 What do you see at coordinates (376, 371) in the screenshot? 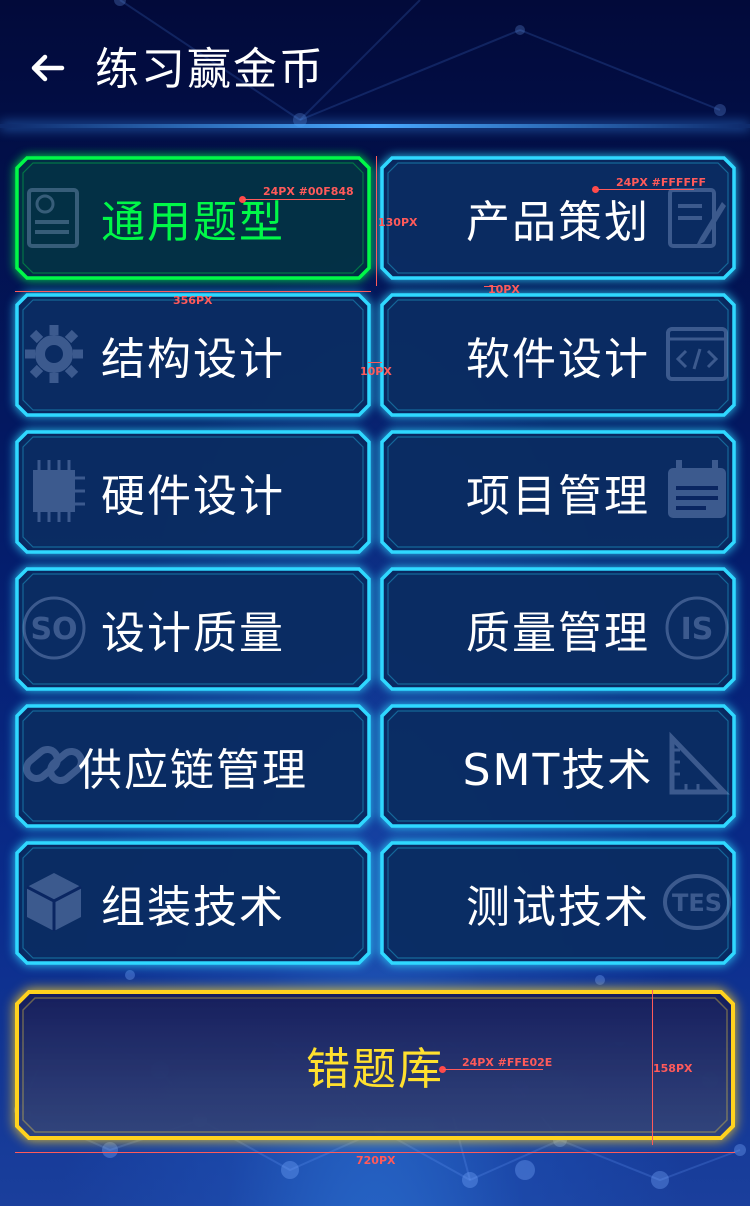
I see `annotation-col-gap: 10PX` at bounding box center [376, 371].